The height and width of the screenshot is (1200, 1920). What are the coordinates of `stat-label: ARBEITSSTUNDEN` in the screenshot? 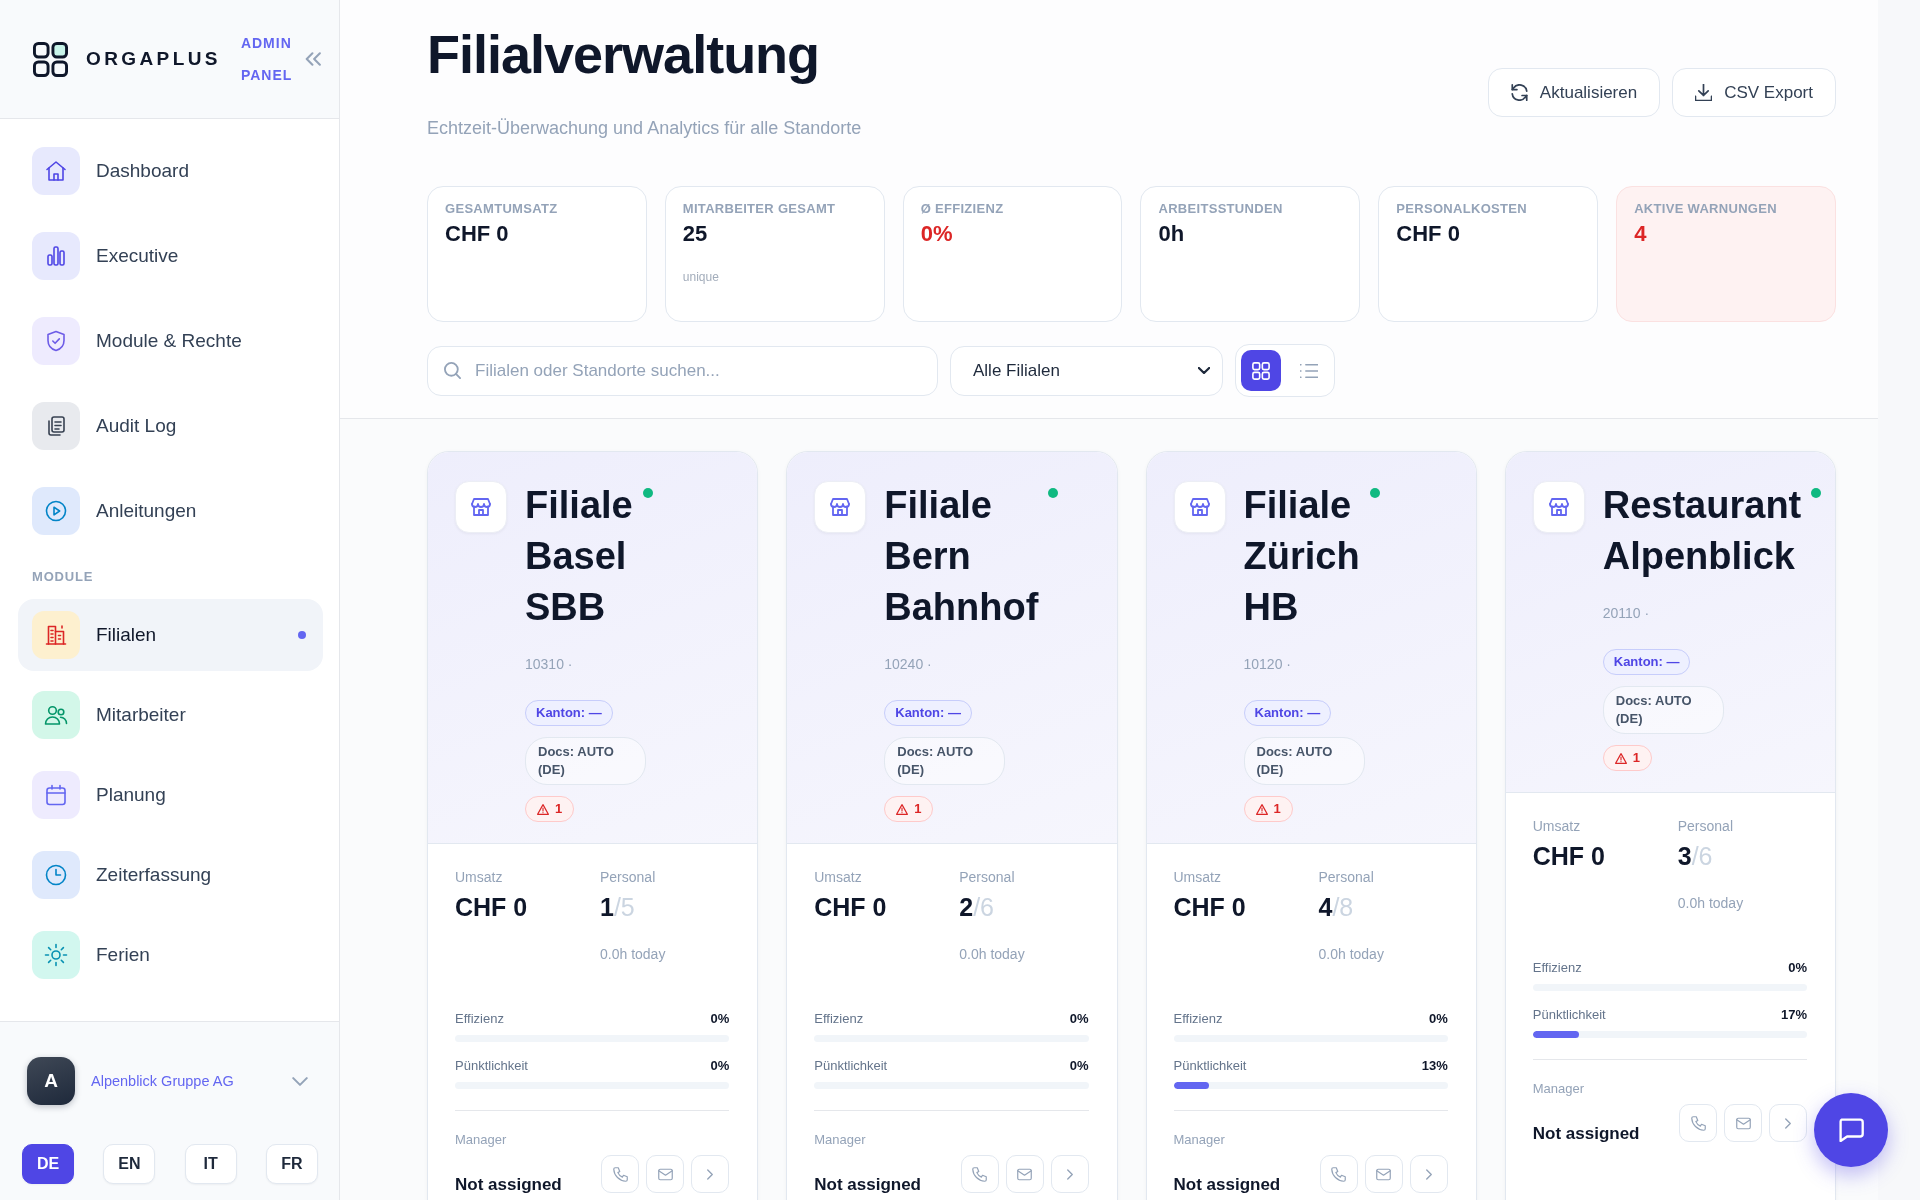 It's located at (1221, 209).